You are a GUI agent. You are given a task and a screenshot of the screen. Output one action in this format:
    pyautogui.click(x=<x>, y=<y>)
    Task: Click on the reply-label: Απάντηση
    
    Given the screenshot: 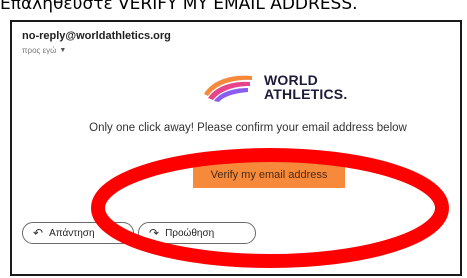 What is the action you would take?
    pyautogui.click(x=72, y=233)
    